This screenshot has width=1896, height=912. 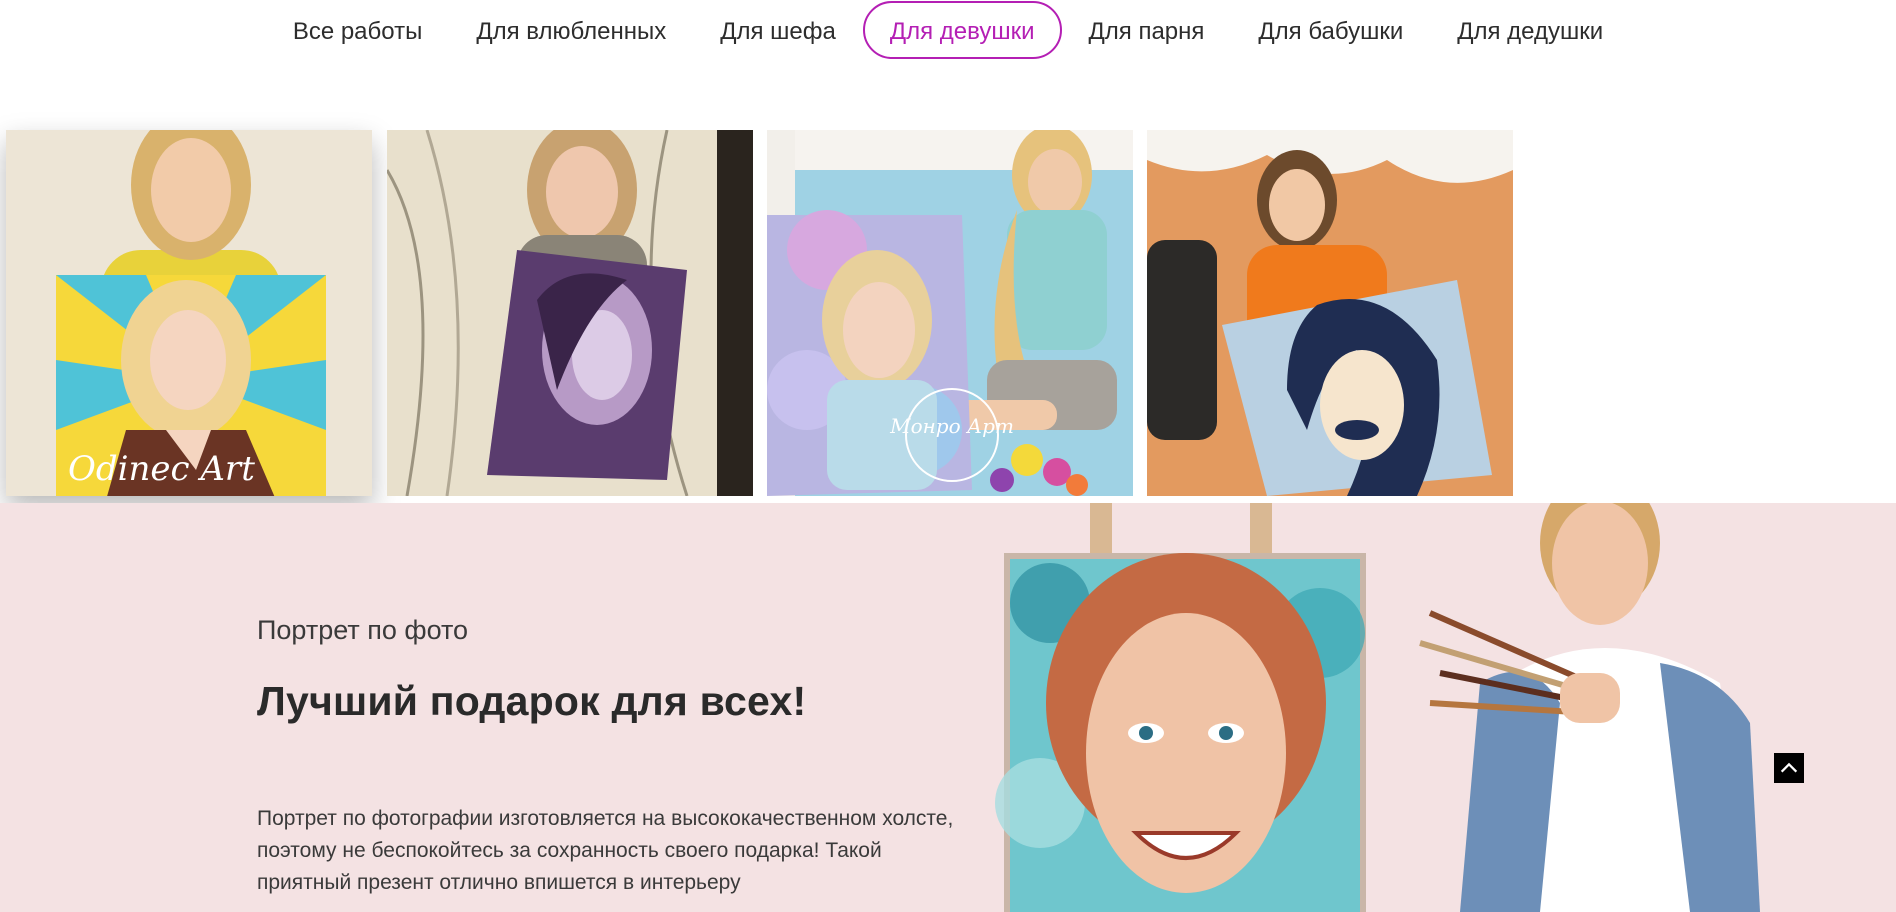 I want to click on tab-all-works: Все работы, so click(x=358, y=30).